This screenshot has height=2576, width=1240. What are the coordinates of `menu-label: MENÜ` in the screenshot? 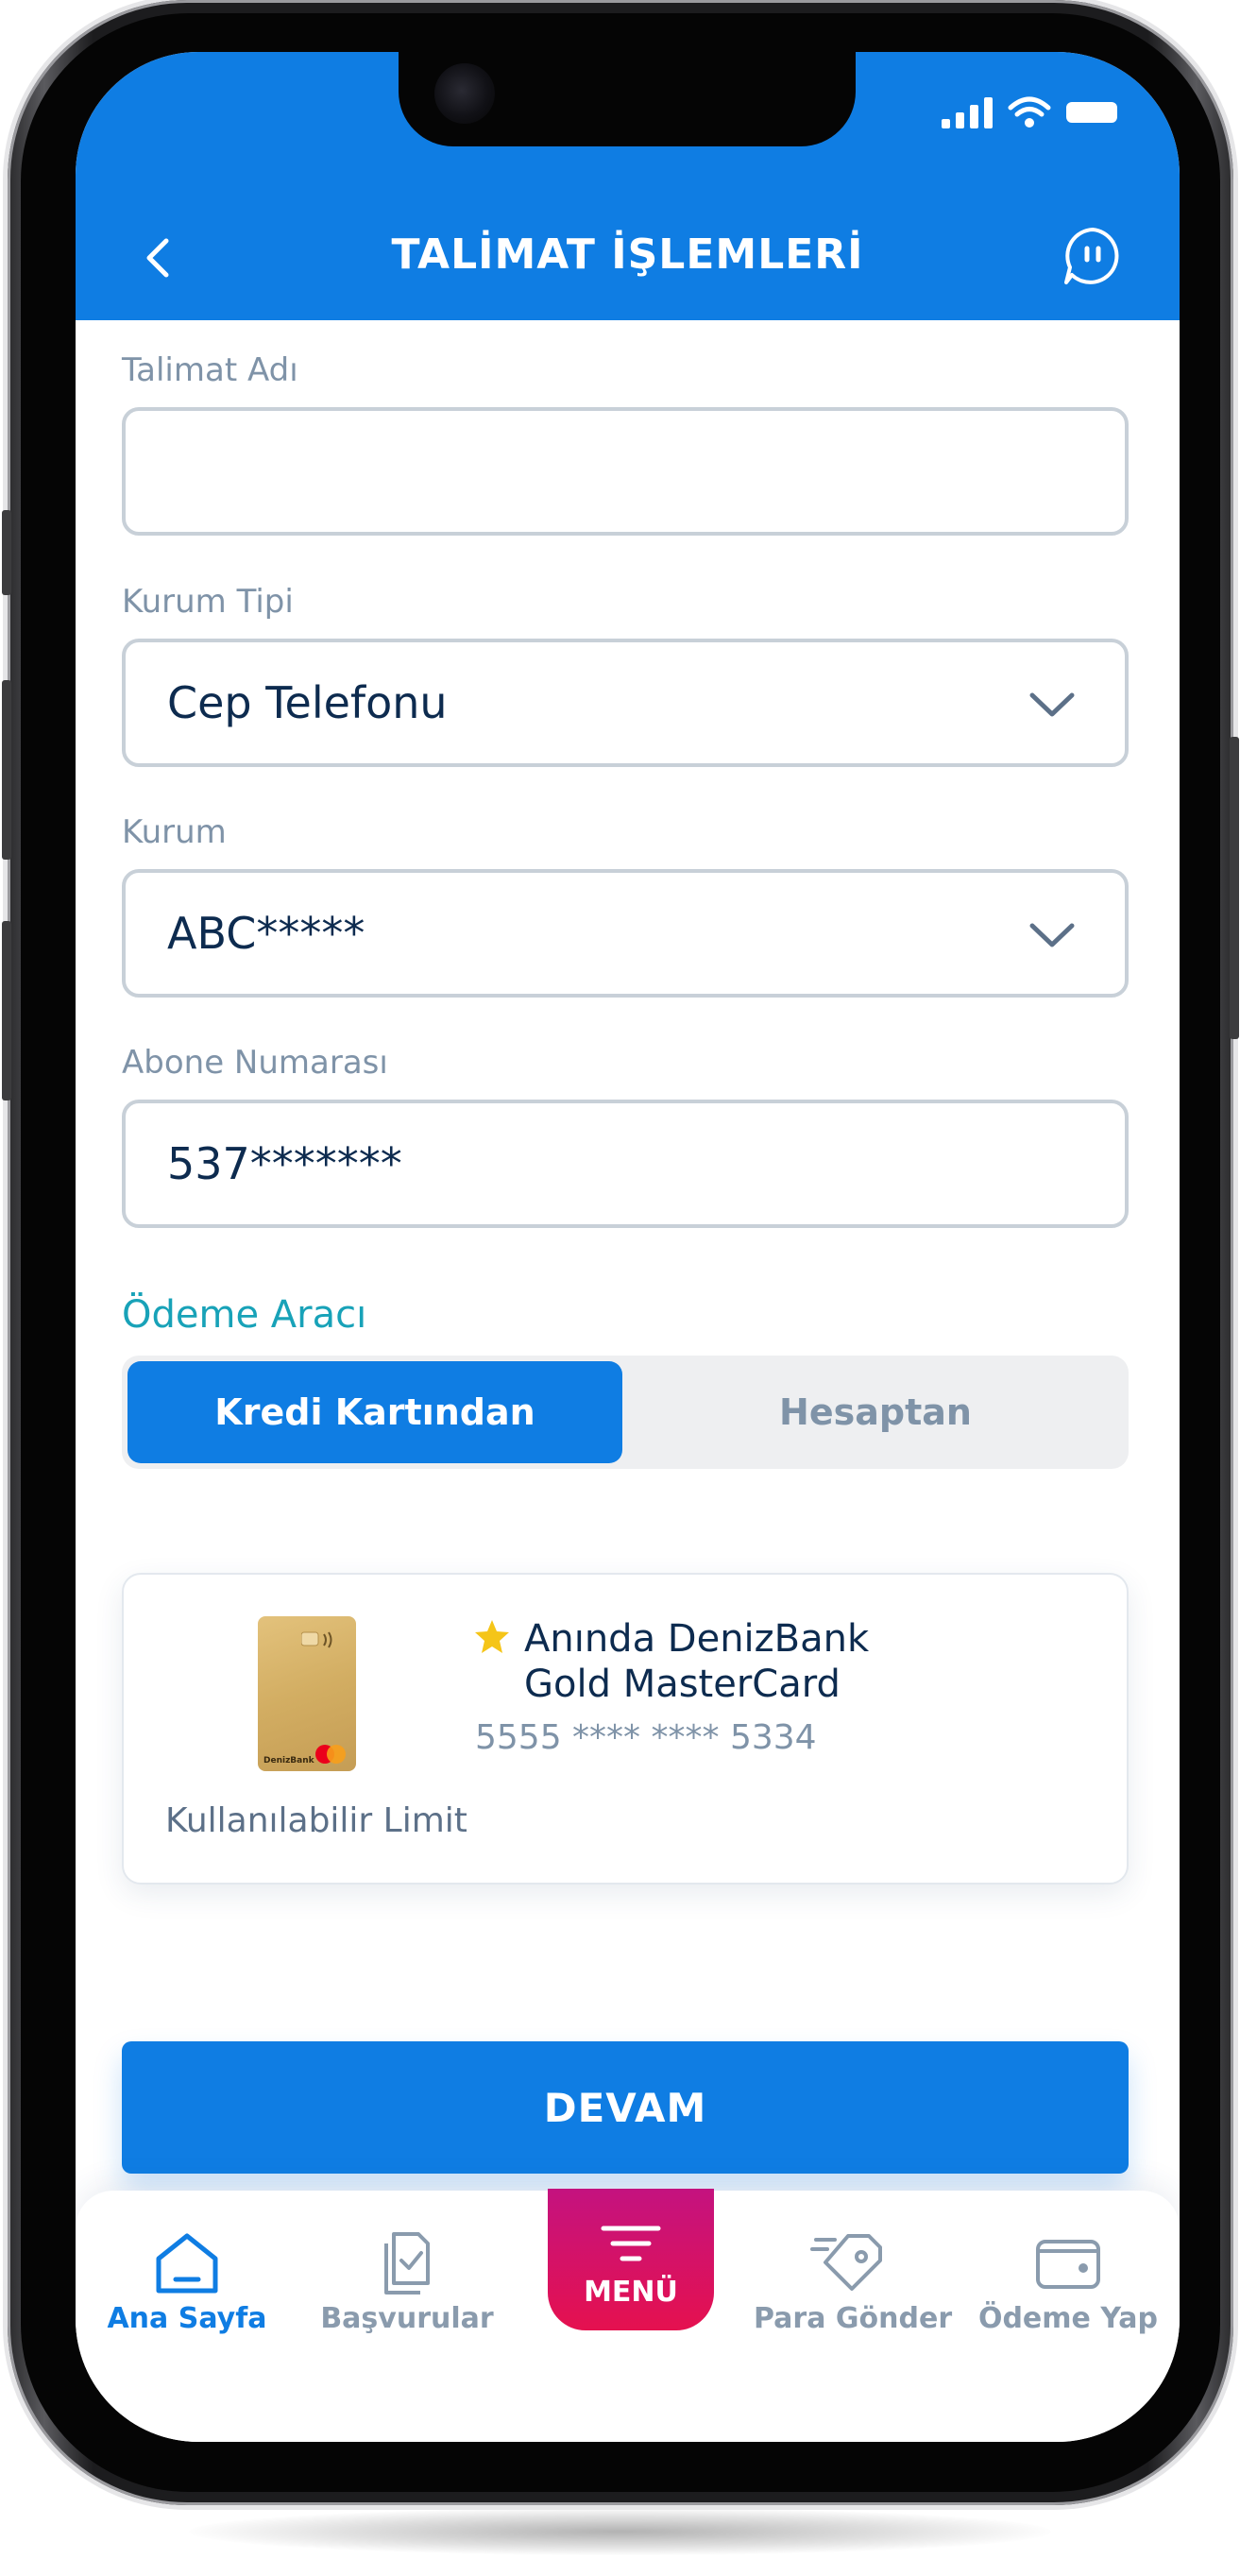 It's located at (631, 2292).